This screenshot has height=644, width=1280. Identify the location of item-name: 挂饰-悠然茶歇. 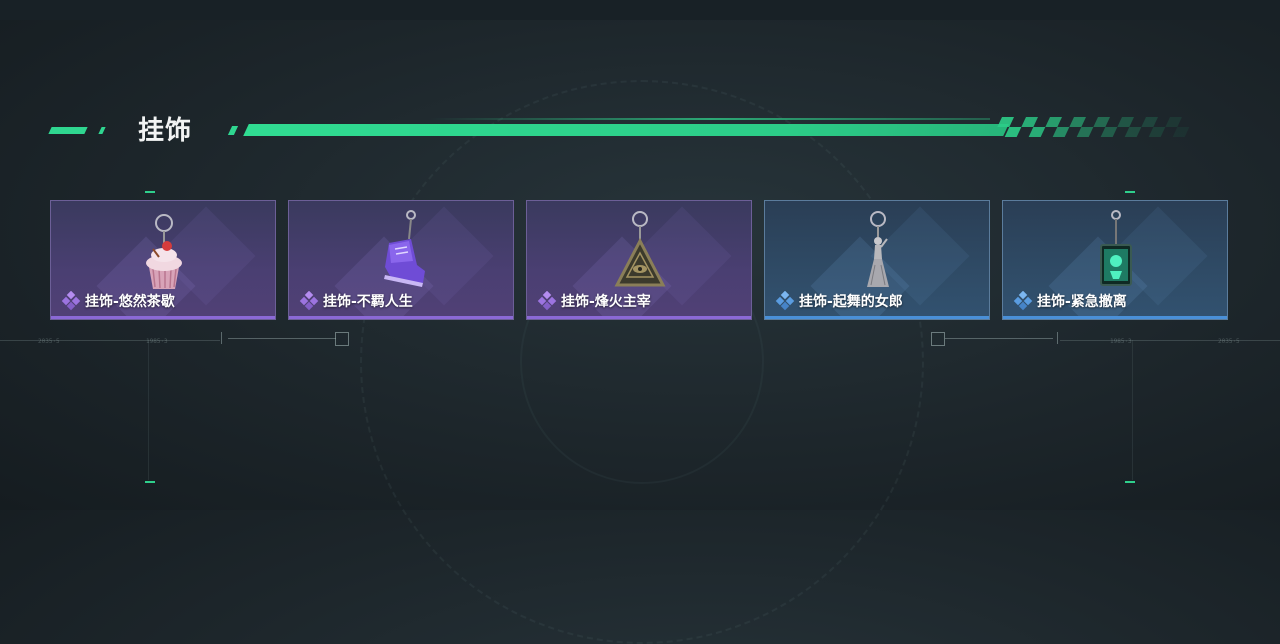
(130, 302).